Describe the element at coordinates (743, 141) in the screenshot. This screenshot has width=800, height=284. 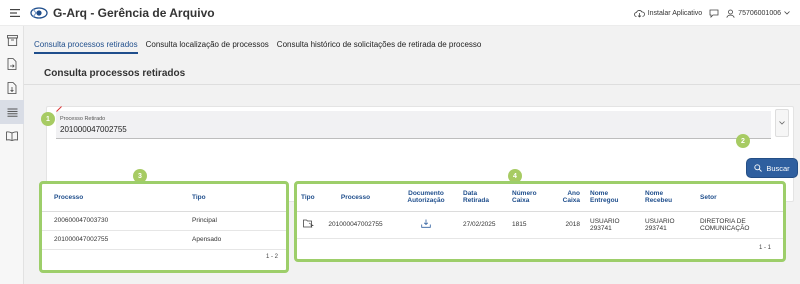
I see `annotation-marker-2: 2` at that location.